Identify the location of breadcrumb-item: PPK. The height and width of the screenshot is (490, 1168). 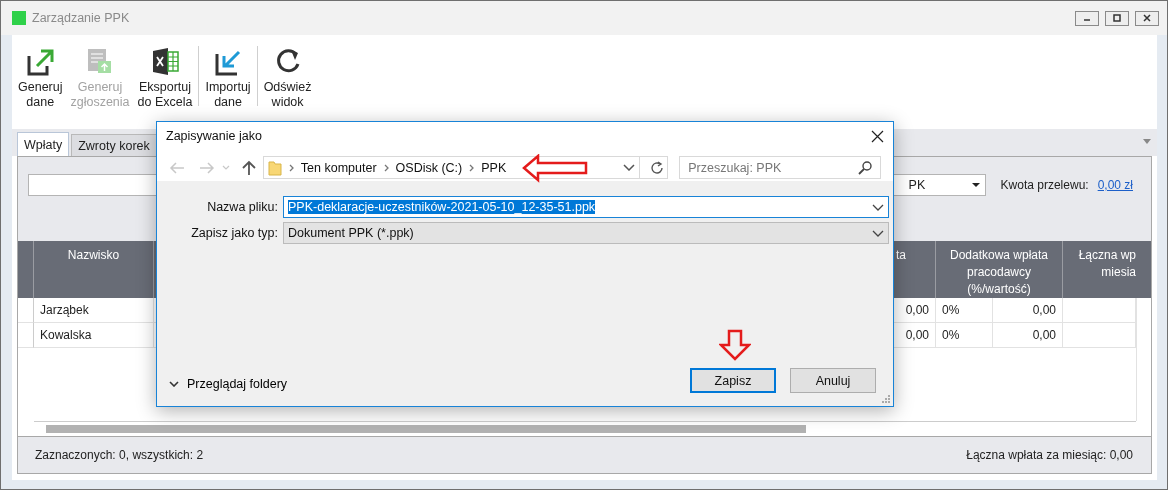
(494, 167).